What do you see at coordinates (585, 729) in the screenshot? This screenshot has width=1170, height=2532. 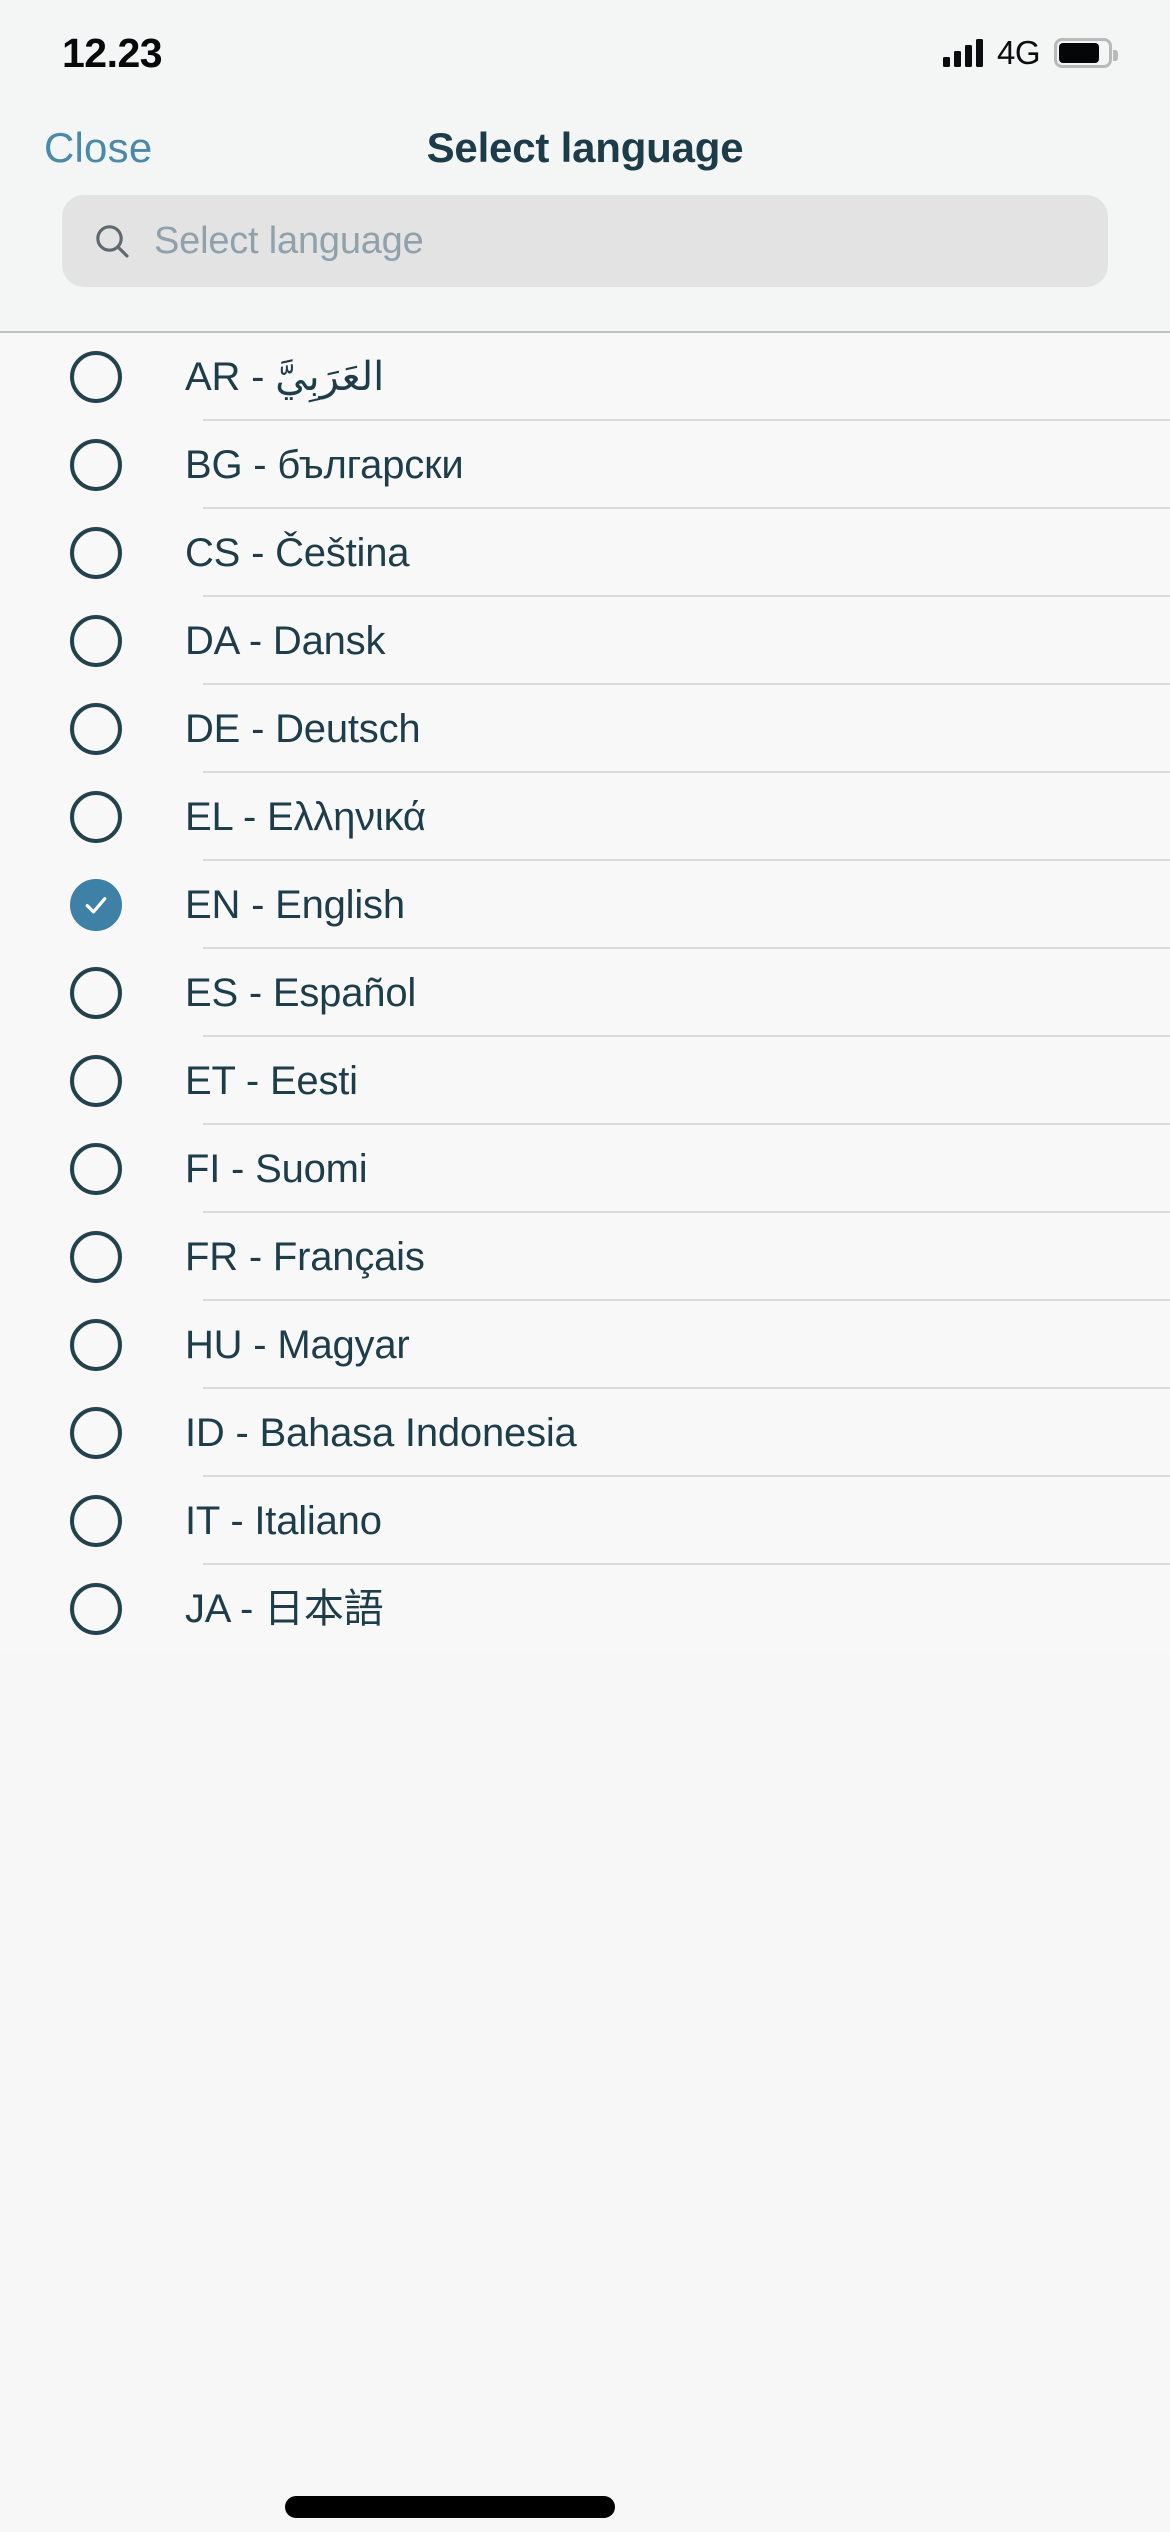 I see `language-row-de: DE - Deutsch` at bounding box center [585, 729].